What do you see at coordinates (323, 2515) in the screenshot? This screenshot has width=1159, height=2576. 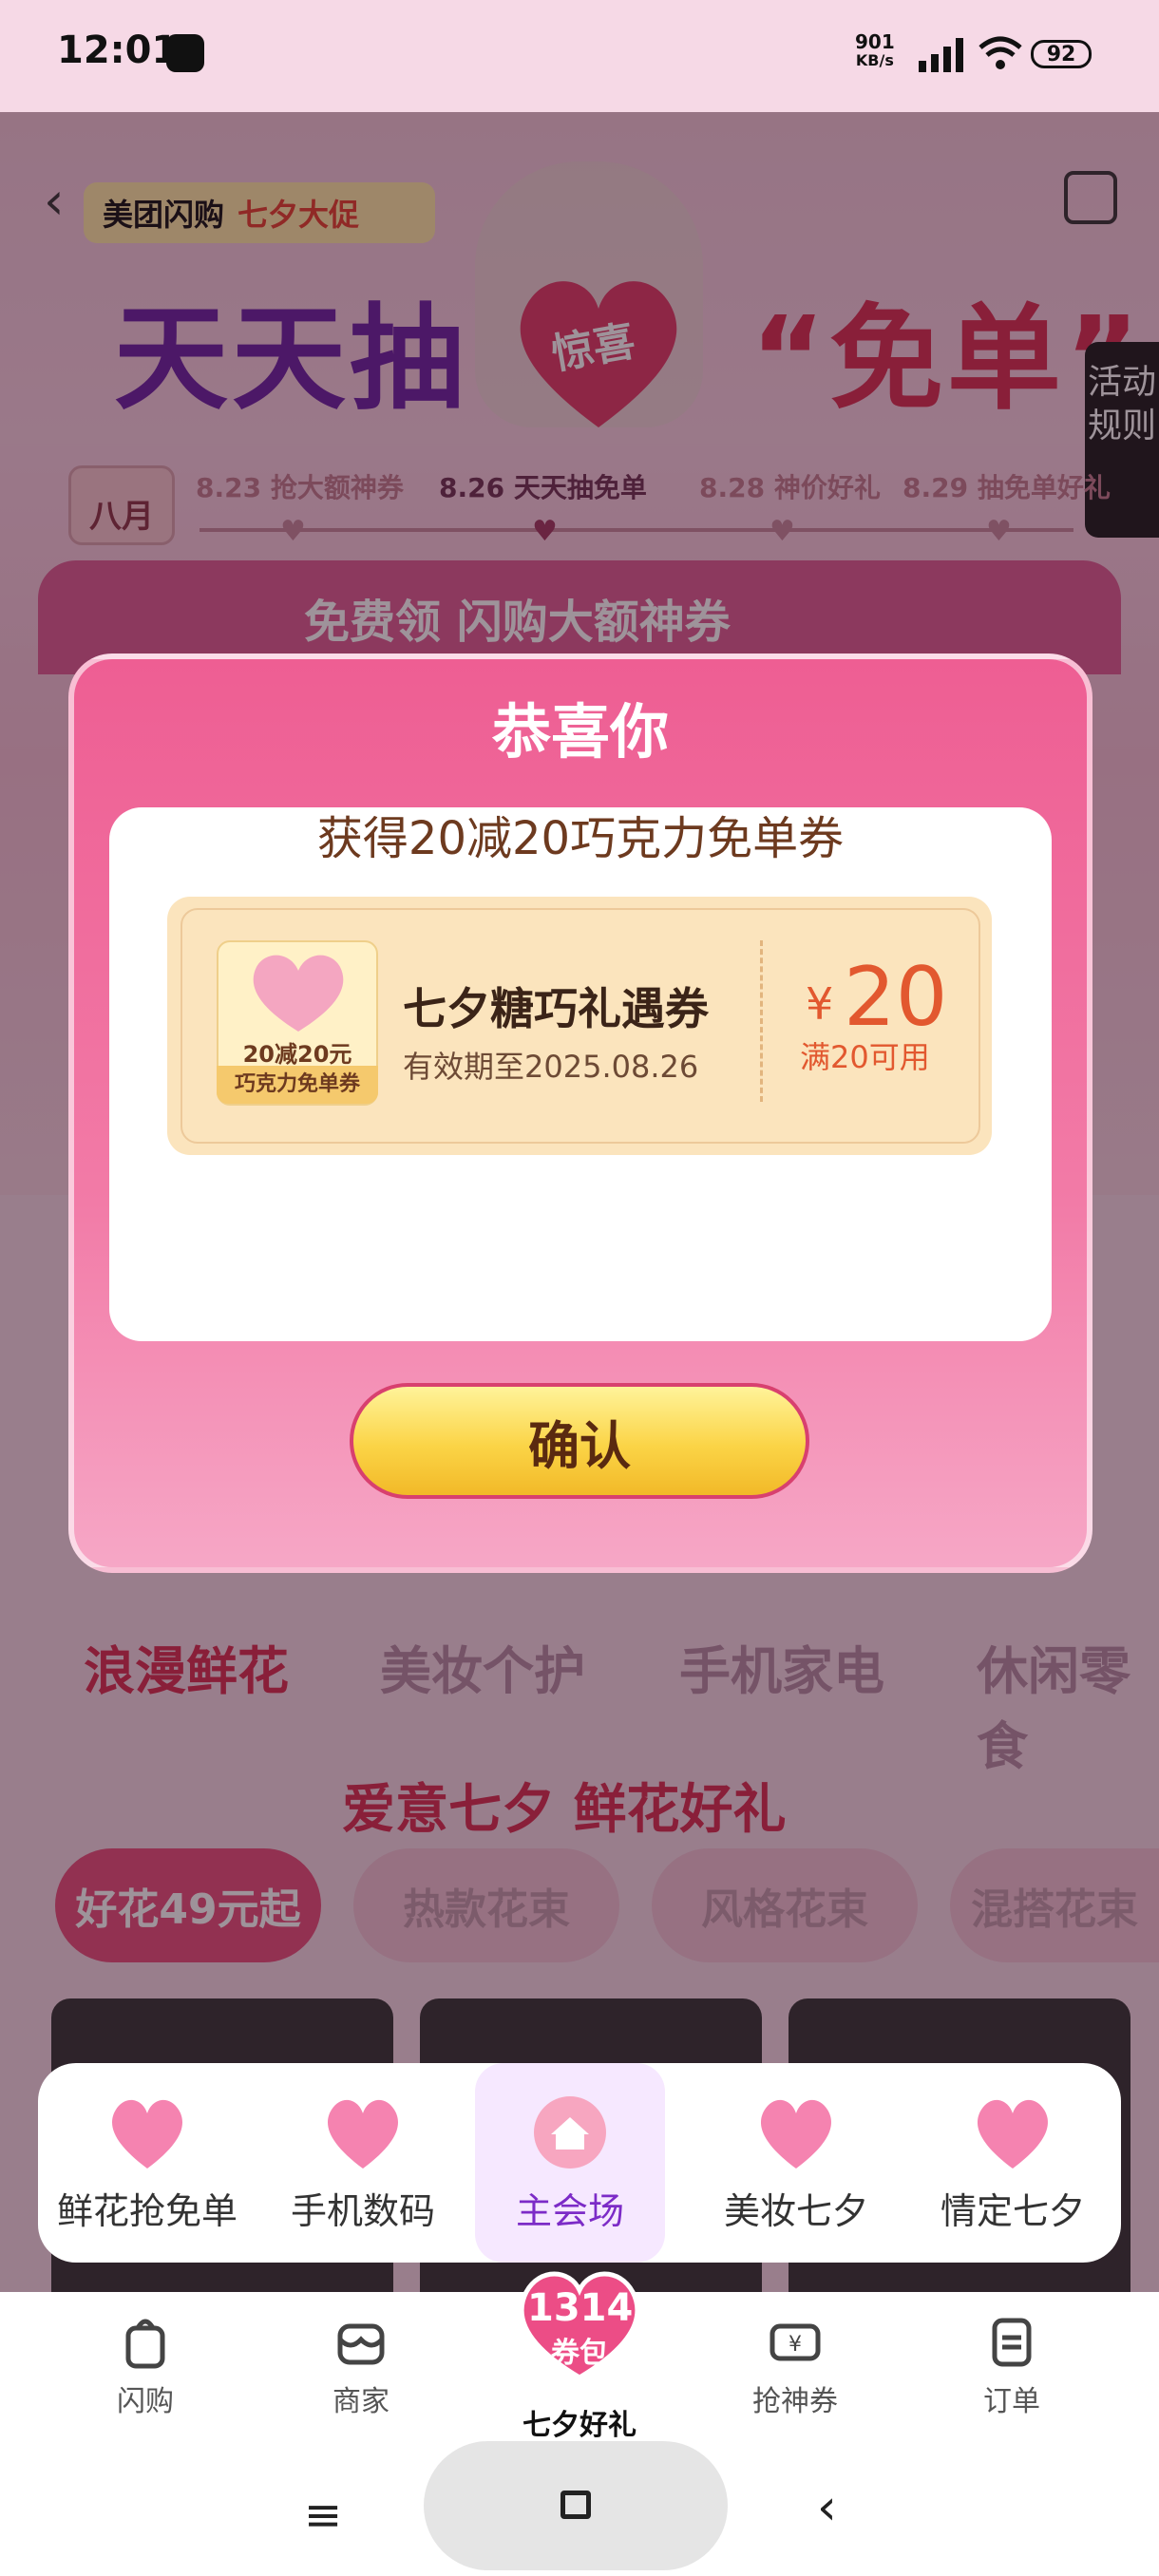 I see `menu-icon: ≡` at bounding box center [323, 2515].